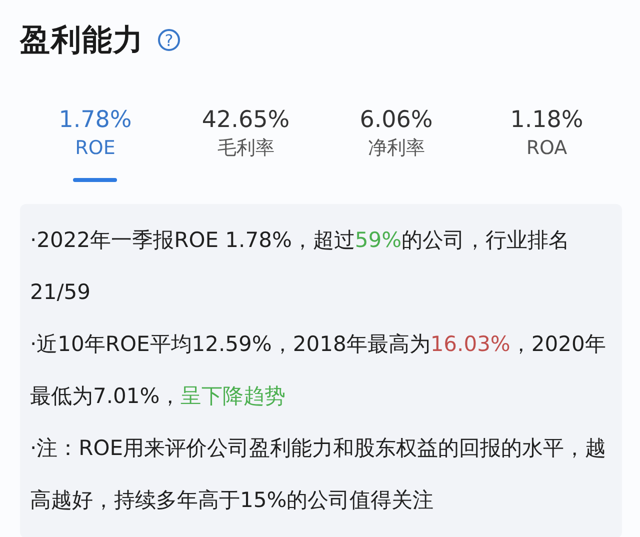 This screenshot has width=640, height=537. Describe the element at coordinates (547, 146) in the screenshot. I see `metric-tab: 1.18% ROA` at that location.